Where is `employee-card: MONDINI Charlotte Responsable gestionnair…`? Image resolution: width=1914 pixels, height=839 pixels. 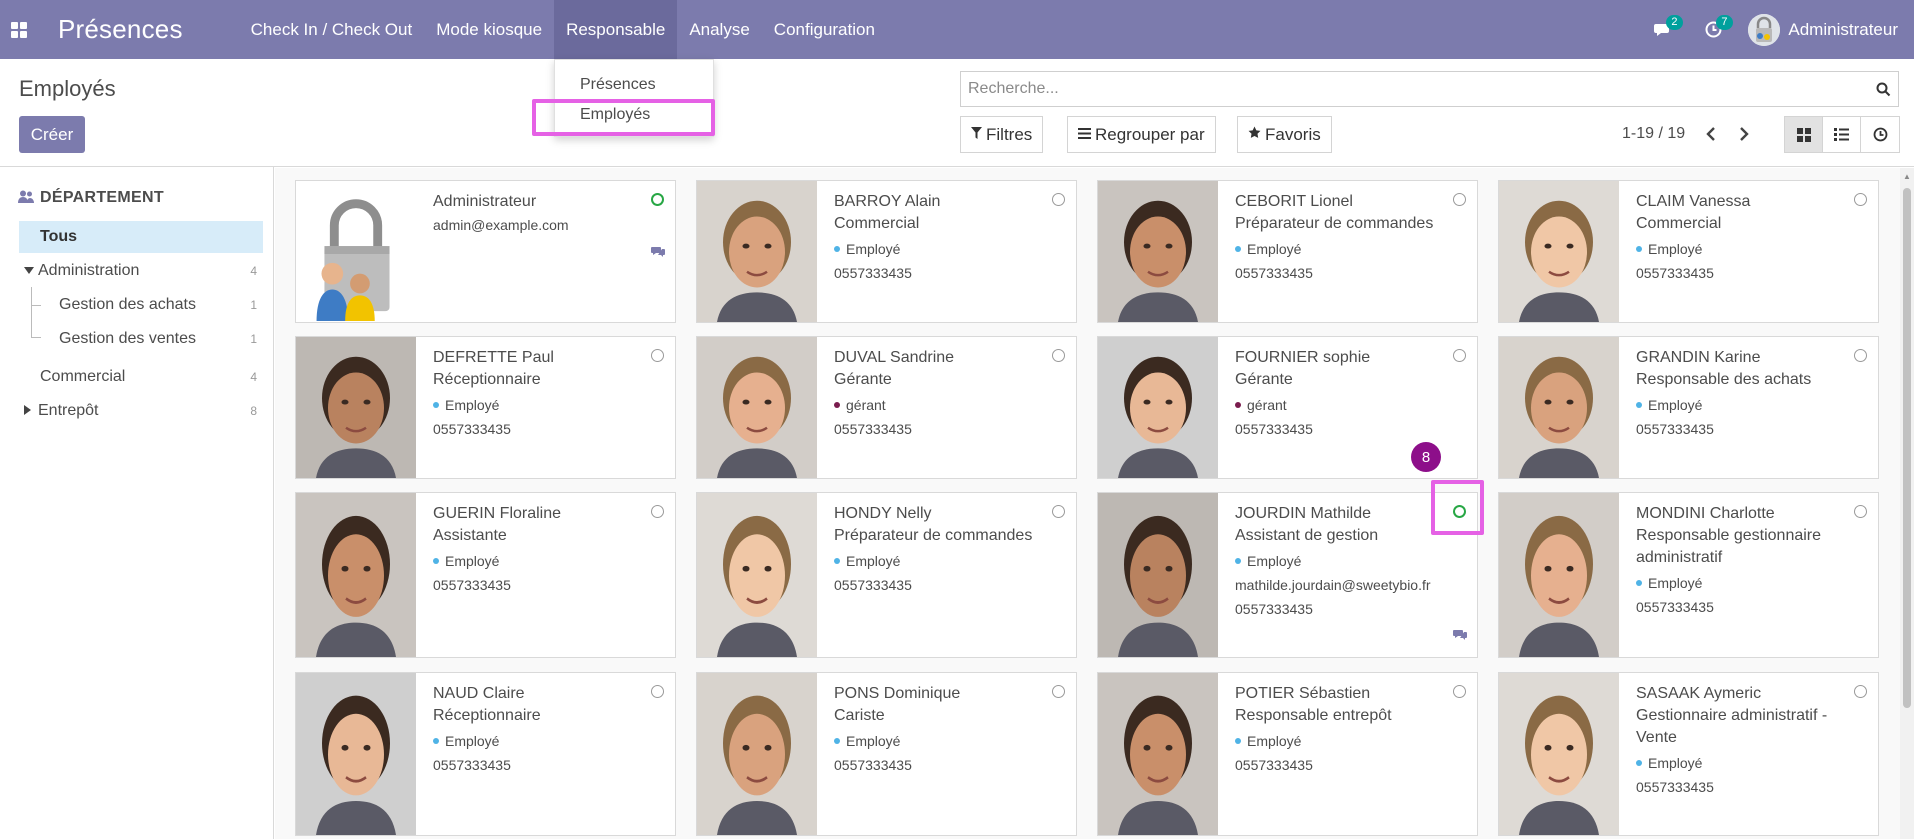 employee-card: MONDINI Charlotte Responsable gestionnair… is located at coordinates (1688, 575).